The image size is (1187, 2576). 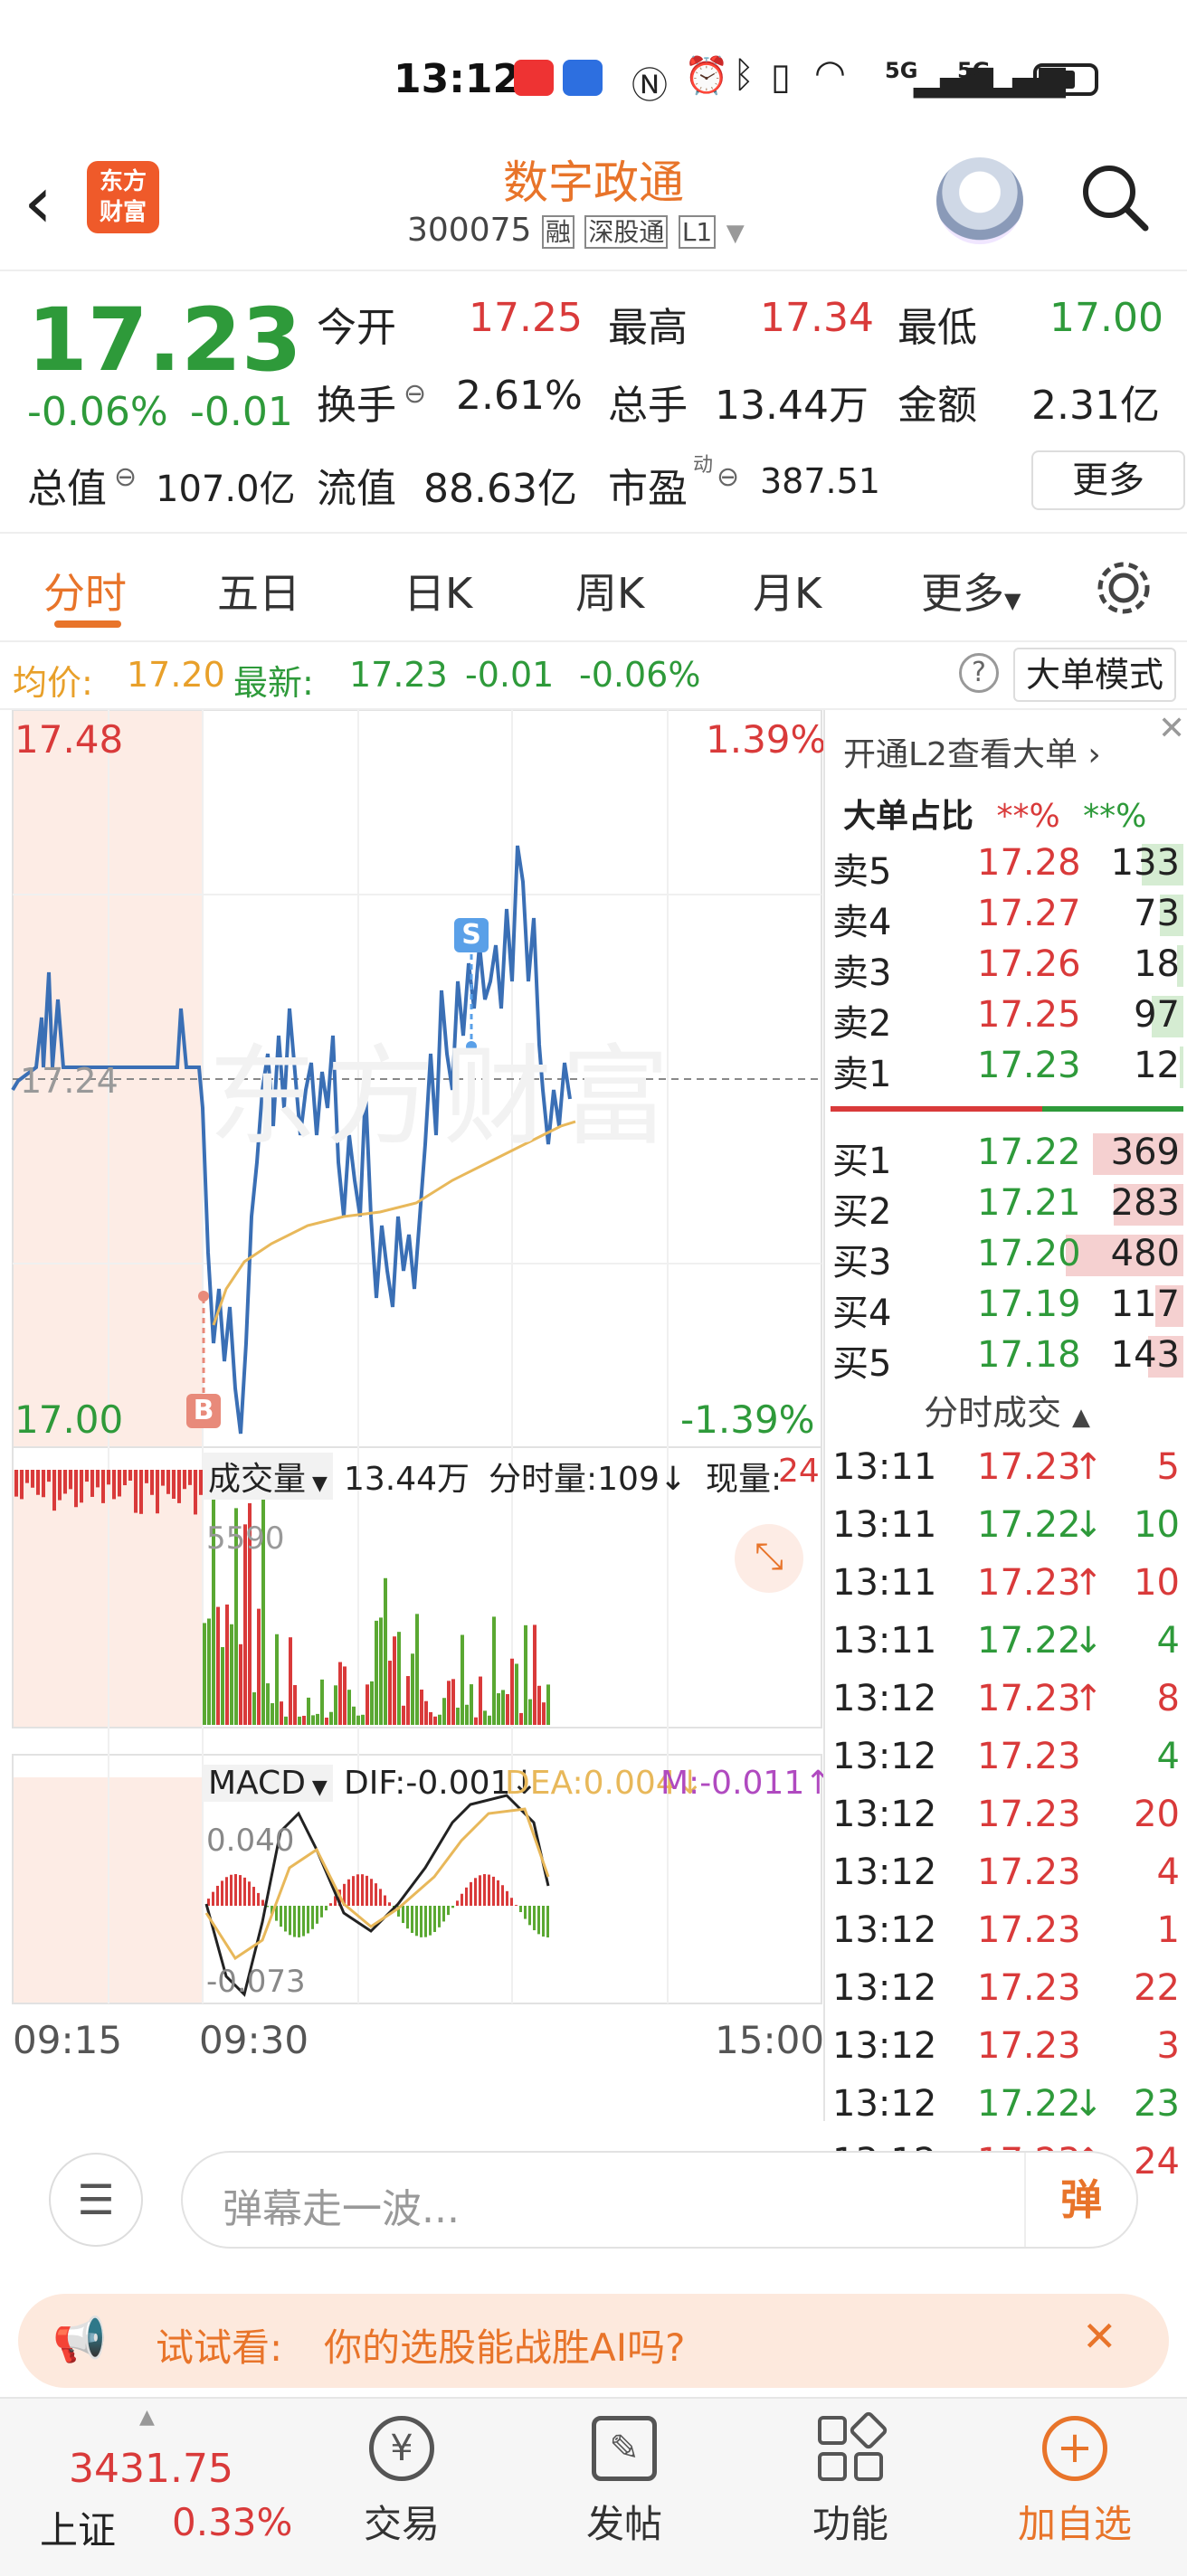 I want to click on nav-post: ✎ 发帖, so click(x=624, y=2475).